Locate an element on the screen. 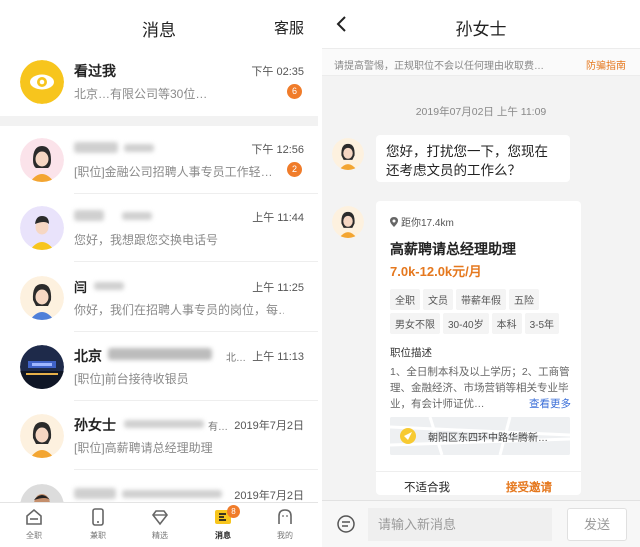 This screenshot has height=547, width=640. job-tags-row: 全职 文员 带薪年假 五险 is located at coordinates (485, 299).